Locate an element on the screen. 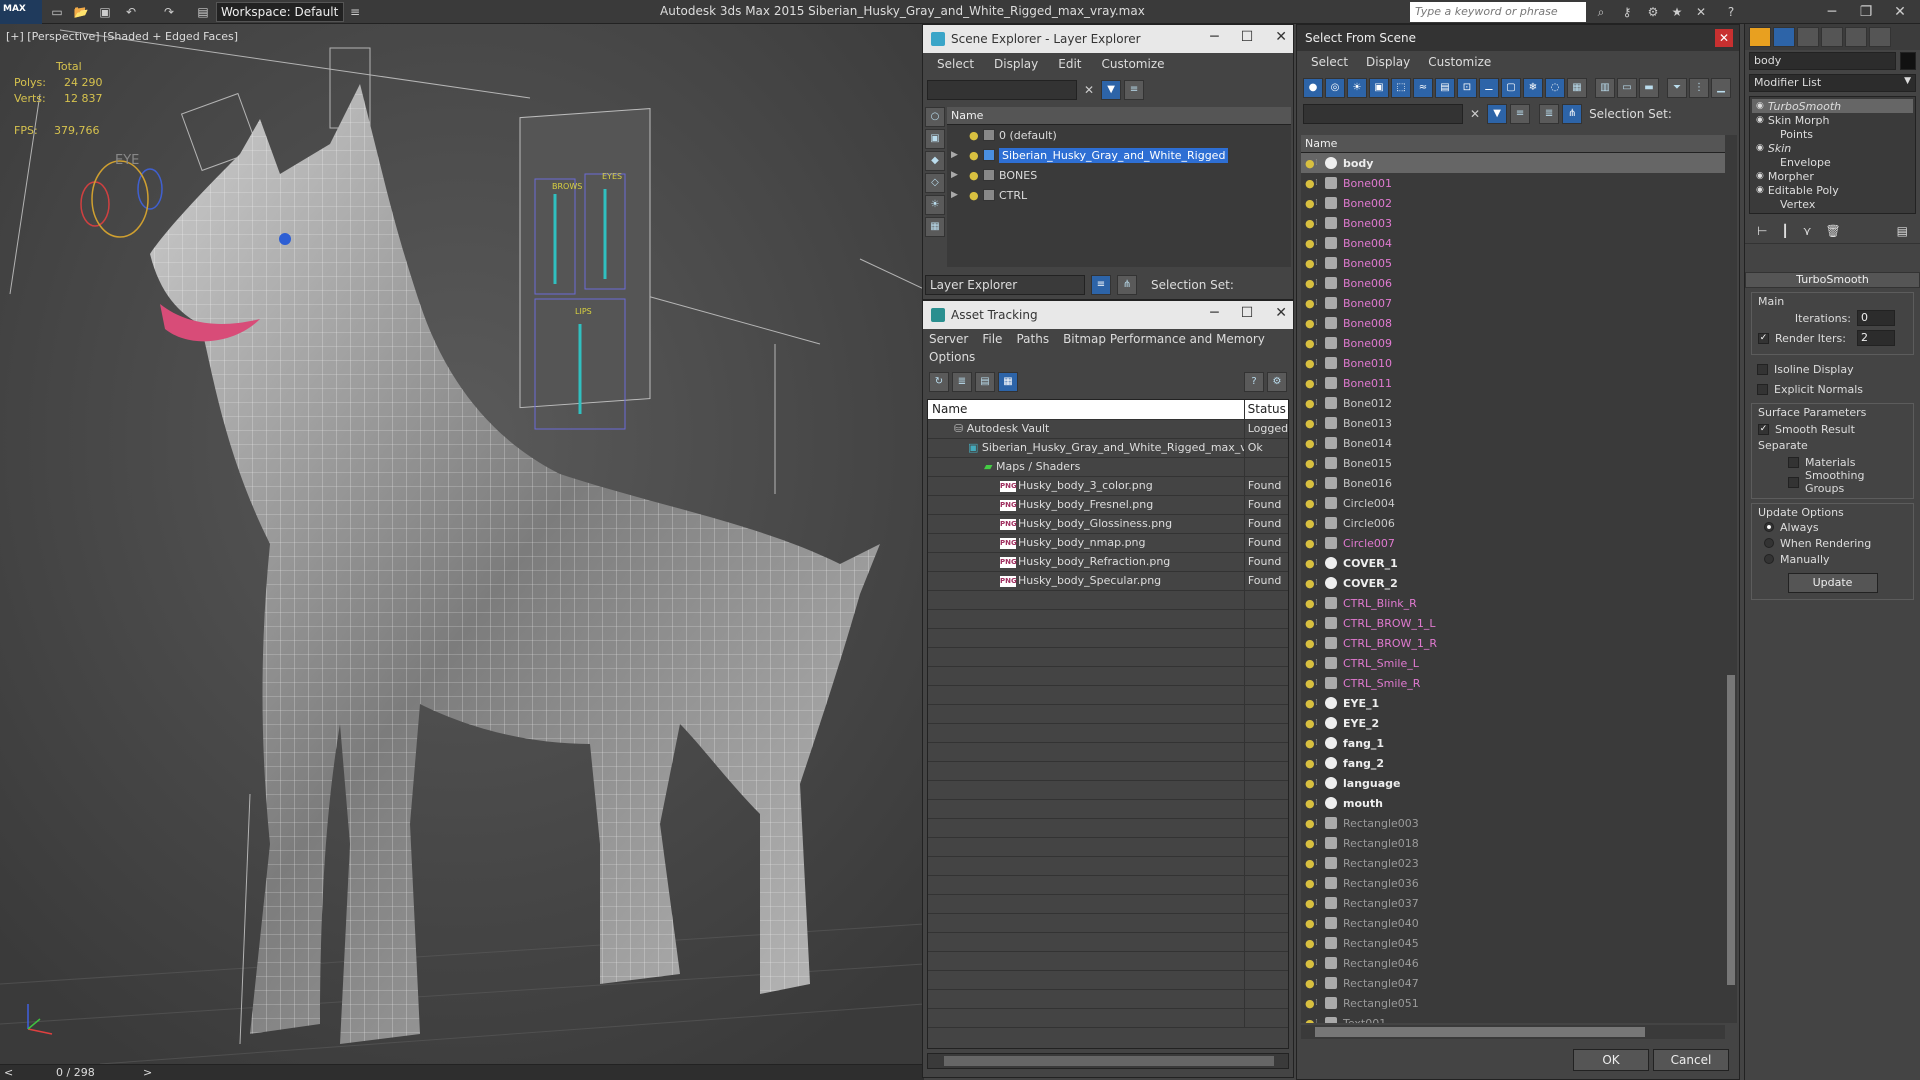  object-row: ● ⁞ EYE_1 is located at coordinates (1513, 703).